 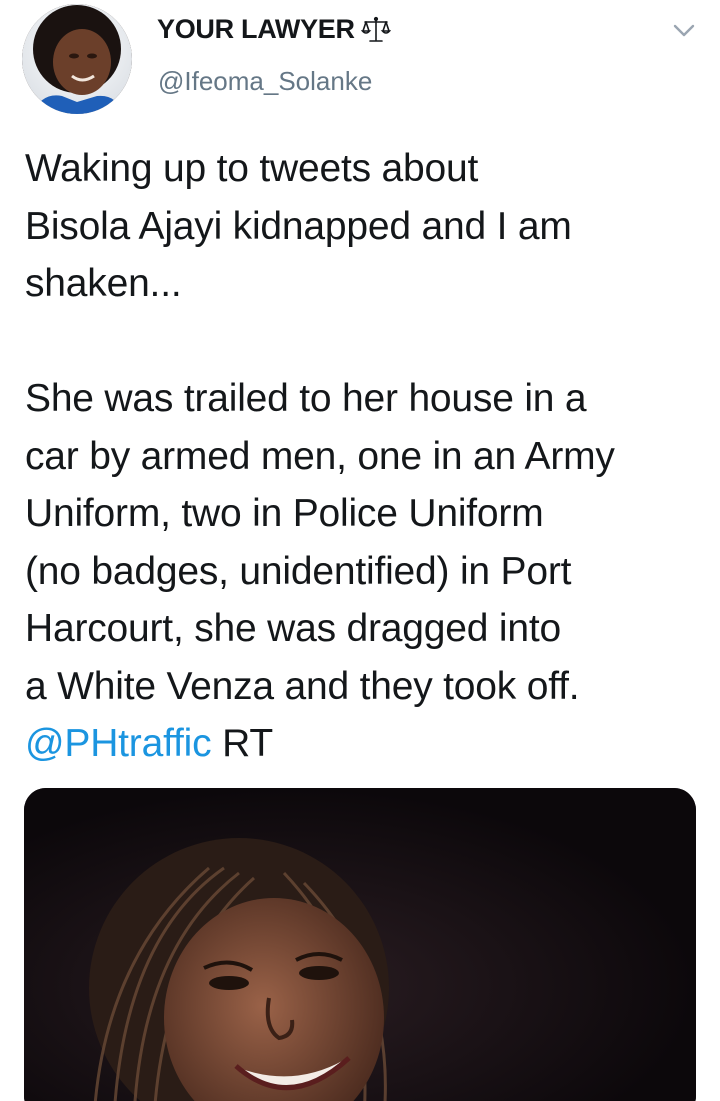 What do you see at coordinates (265, 81) in the screenshot?
I see `user-handle: @Ifeoma_Solanke` at bounding box center [265, 81].